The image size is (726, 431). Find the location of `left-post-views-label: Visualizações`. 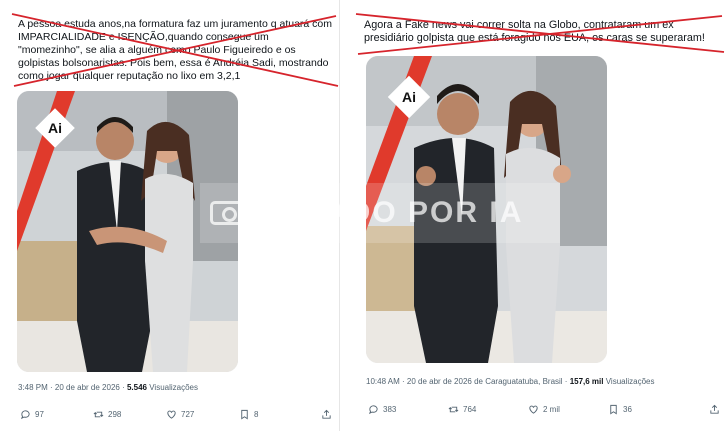

left-post-views-label: Visualizações is located at coordinates (172, 387).